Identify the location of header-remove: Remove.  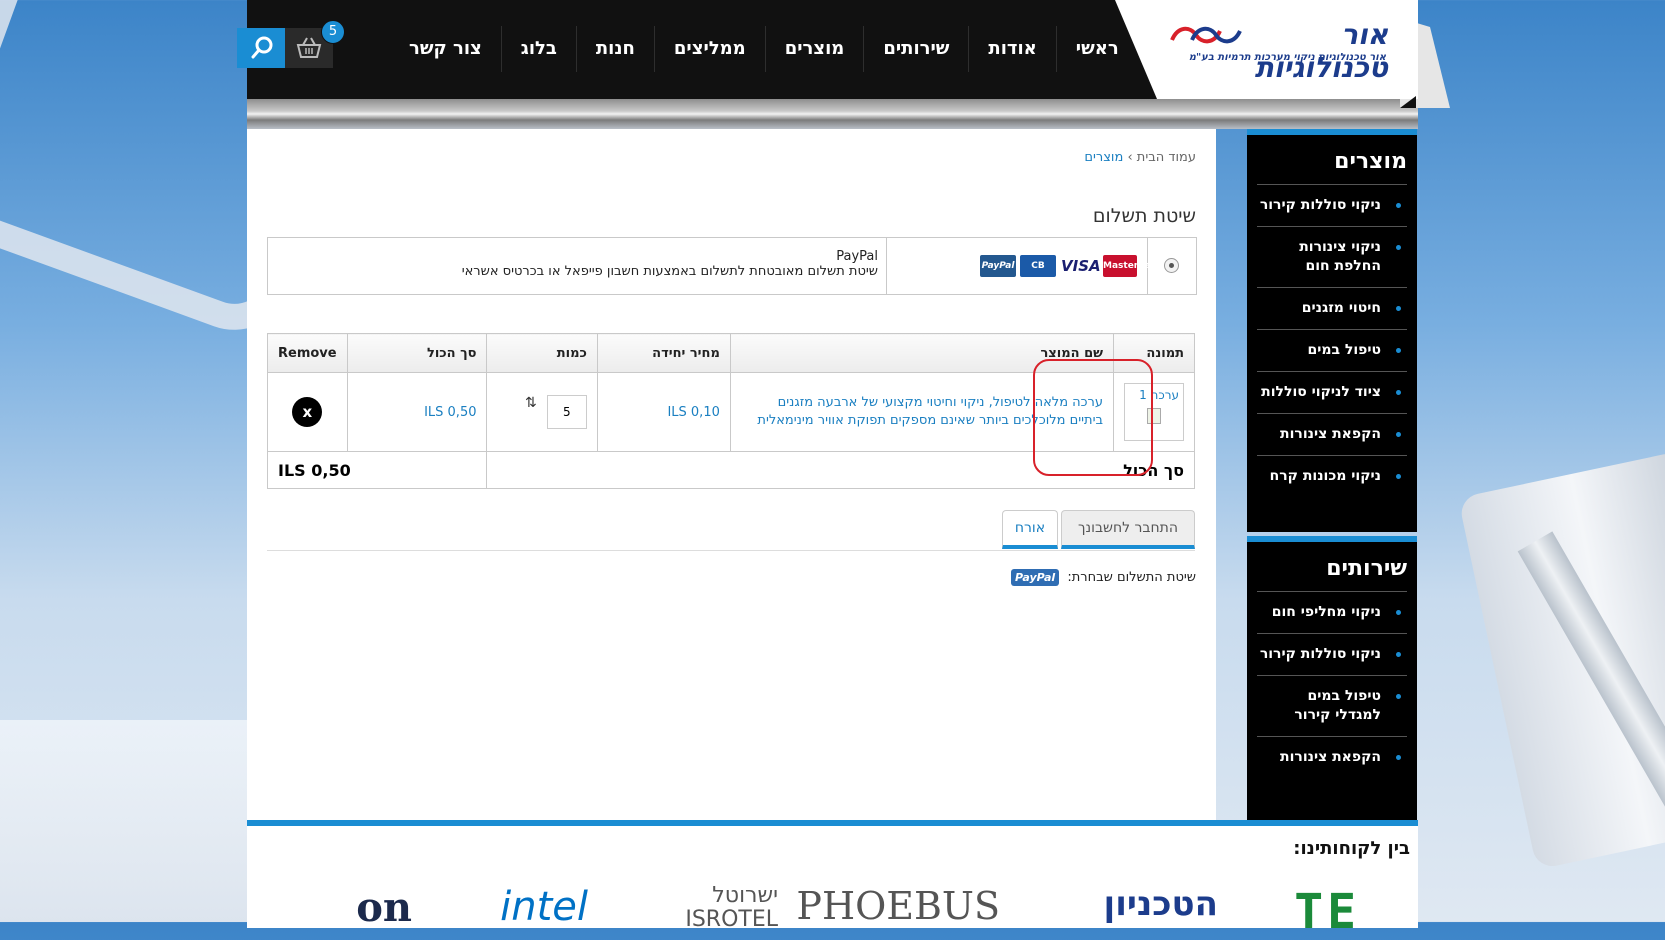
(307, 353).